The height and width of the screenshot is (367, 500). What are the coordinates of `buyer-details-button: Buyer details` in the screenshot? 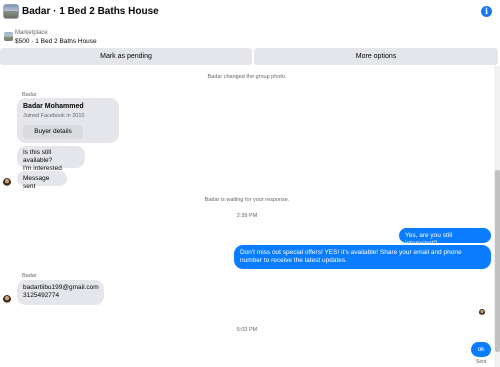 It's located at (53, 132).